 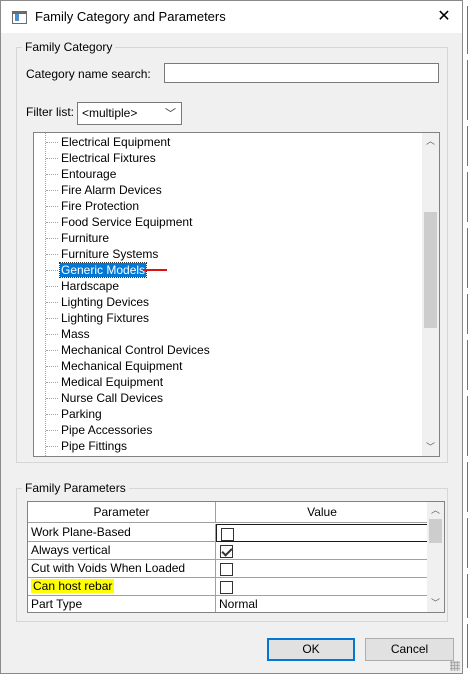 What do you see at coordinates (69, 47) in the screenshot?
I see `family-category-label: Family Category` at bounding box center [69, 47].